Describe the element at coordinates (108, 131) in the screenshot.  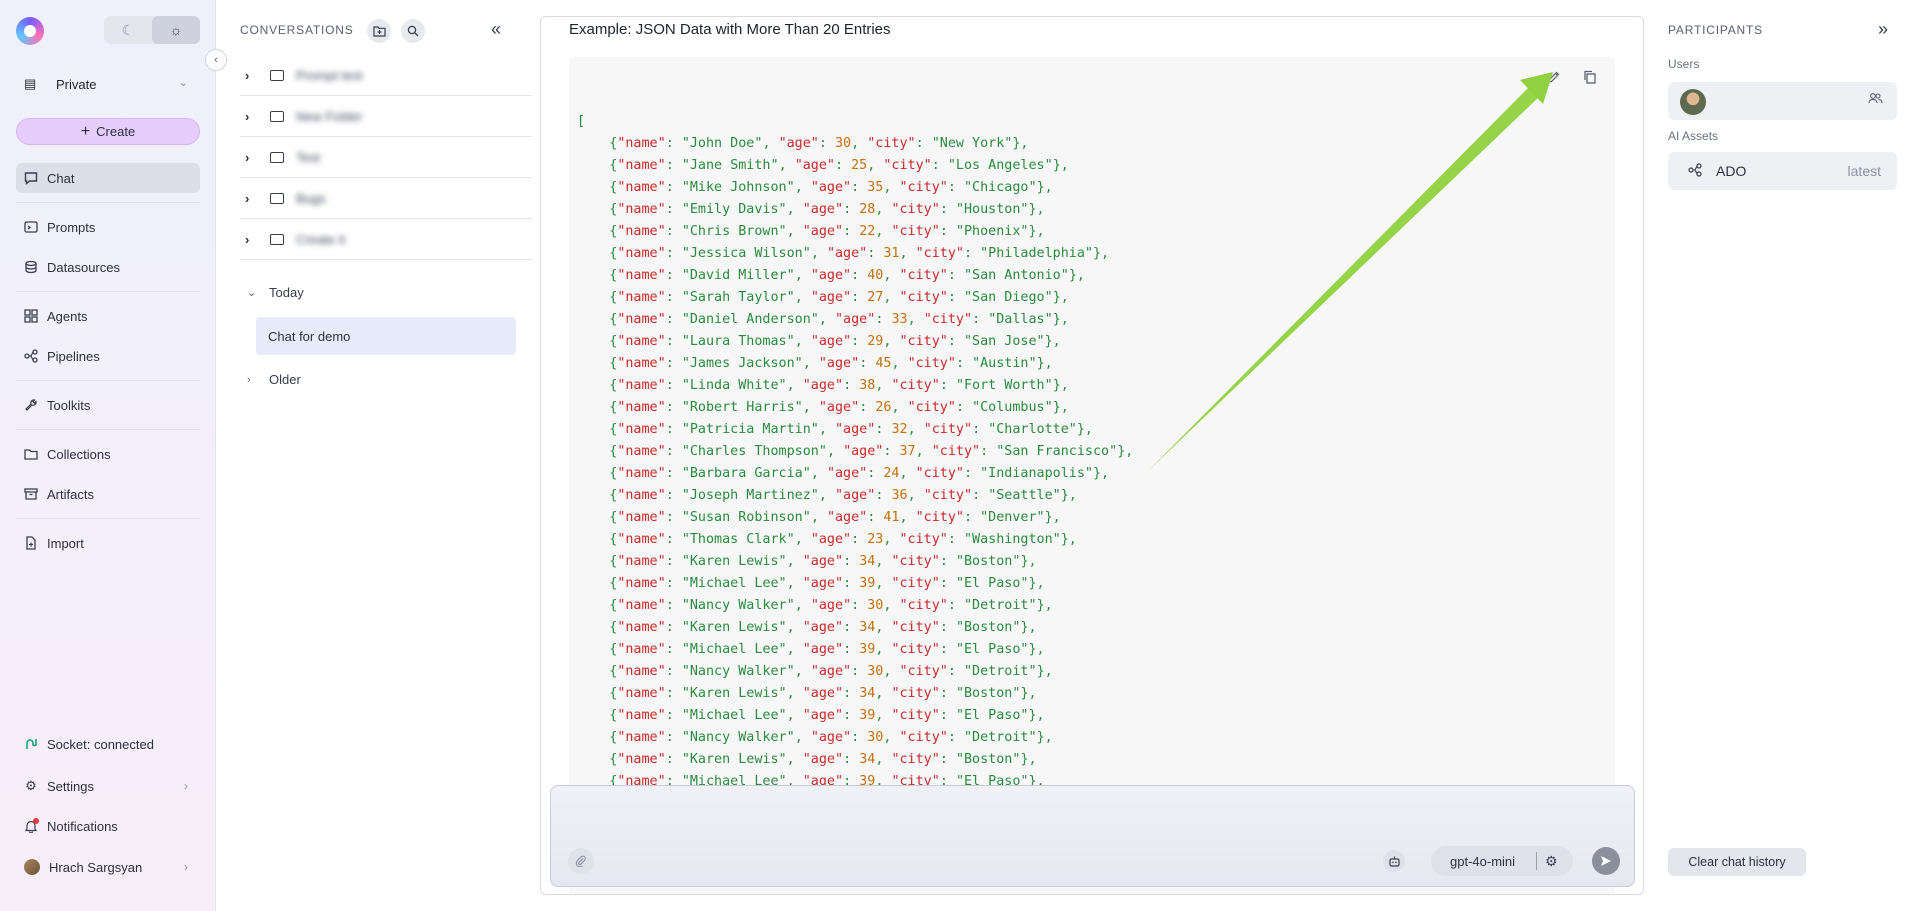
I see `create-button: + Create` at that location.